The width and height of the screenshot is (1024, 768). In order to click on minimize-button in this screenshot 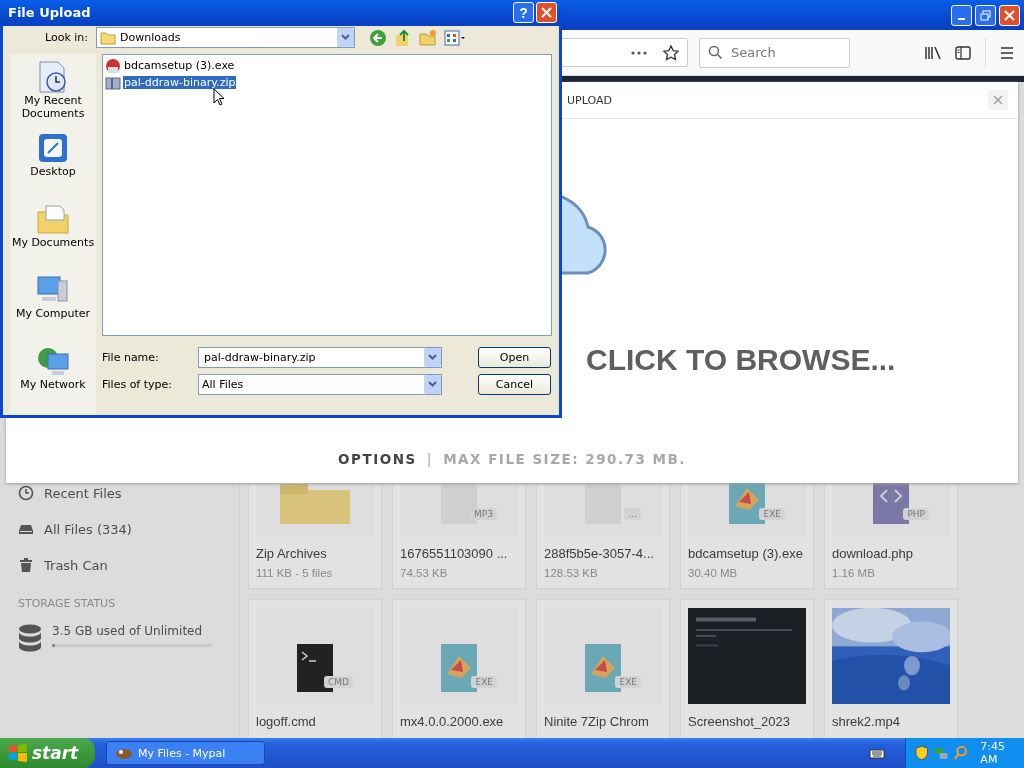, I will do `click(961, 15)`.